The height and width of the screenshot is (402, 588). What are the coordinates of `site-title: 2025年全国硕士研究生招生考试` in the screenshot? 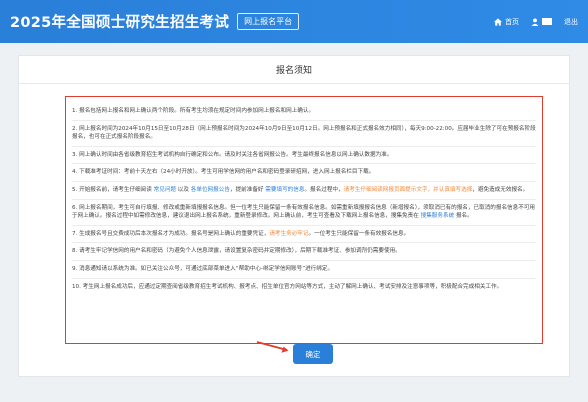 It's located at (120, 23).